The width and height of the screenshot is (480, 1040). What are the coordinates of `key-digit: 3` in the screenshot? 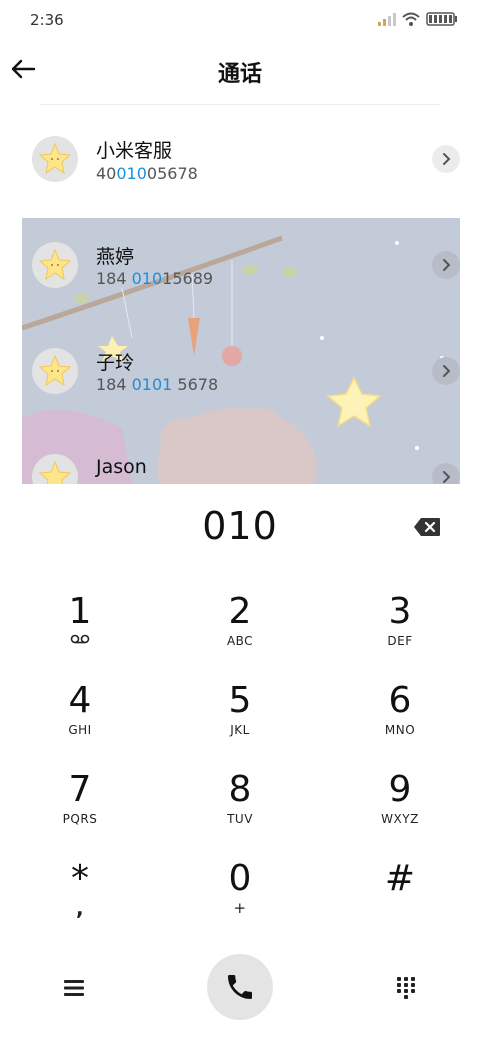 It's located at (400, 611).